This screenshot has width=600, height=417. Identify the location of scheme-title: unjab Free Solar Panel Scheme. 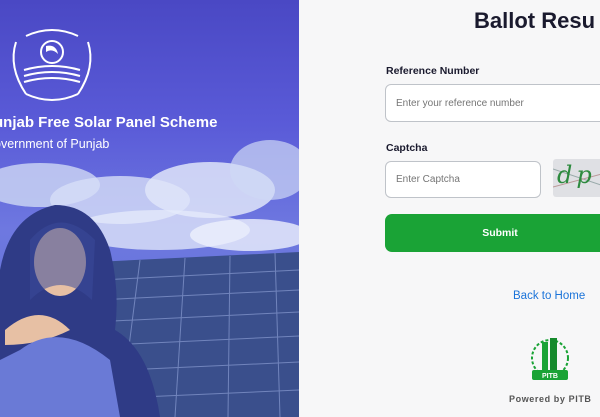
(109, 122).